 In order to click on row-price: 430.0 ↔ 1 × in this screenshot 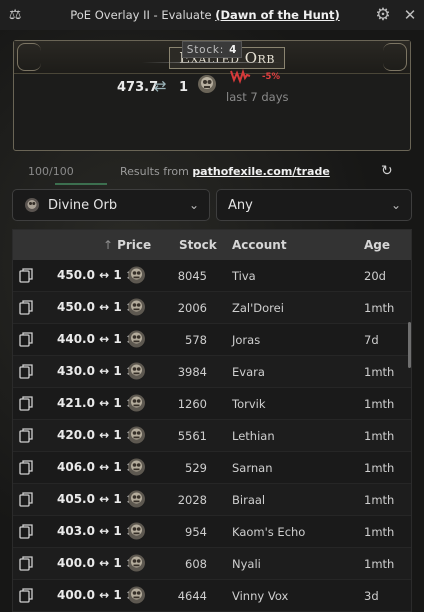, I will do `click(96, 371)`.